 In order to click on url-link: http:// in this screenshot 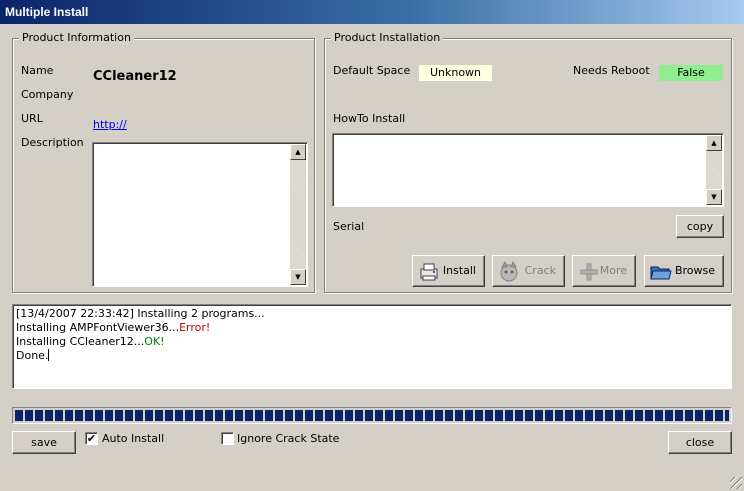, I will do `click(110, 125)`.